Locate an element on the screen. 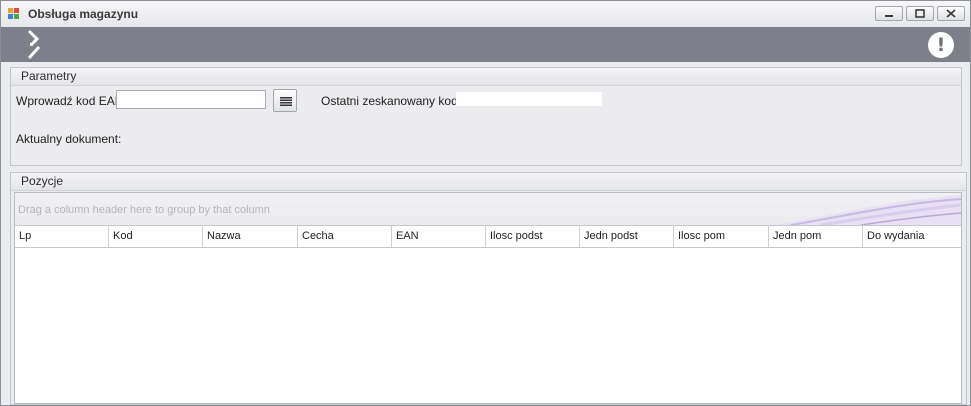 This screenshot has height=406, width=971. decorative-swoosh is located at coordinates (866, 210).